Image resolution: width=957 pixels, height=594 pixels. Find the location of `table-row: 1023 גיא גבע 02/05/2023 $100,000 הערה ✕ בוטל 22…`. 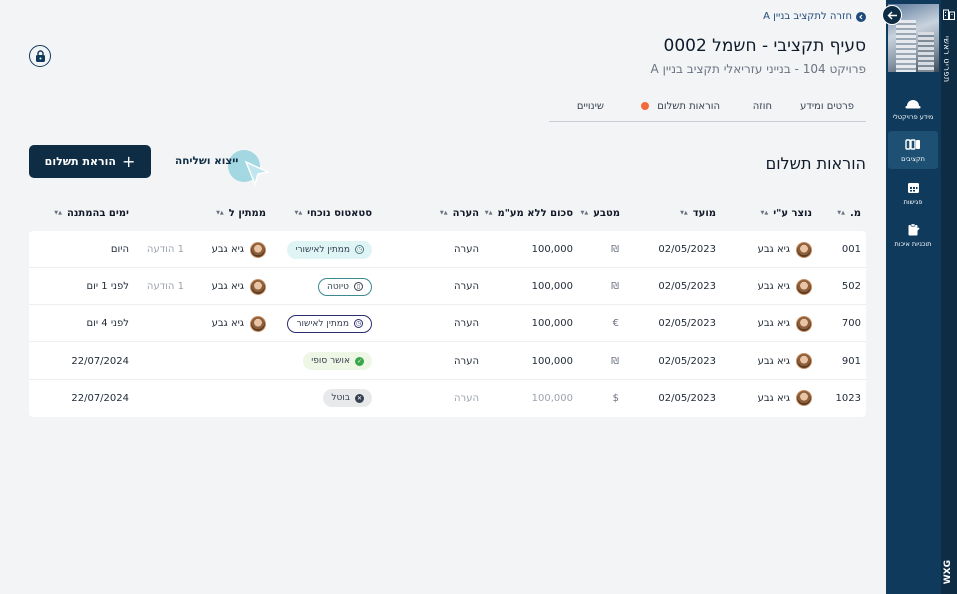

table-row: 1023 גיא גבע 02/05/2023 $100,000 הערה ✕ בוטל 22… is located at coordinates (447, 398).